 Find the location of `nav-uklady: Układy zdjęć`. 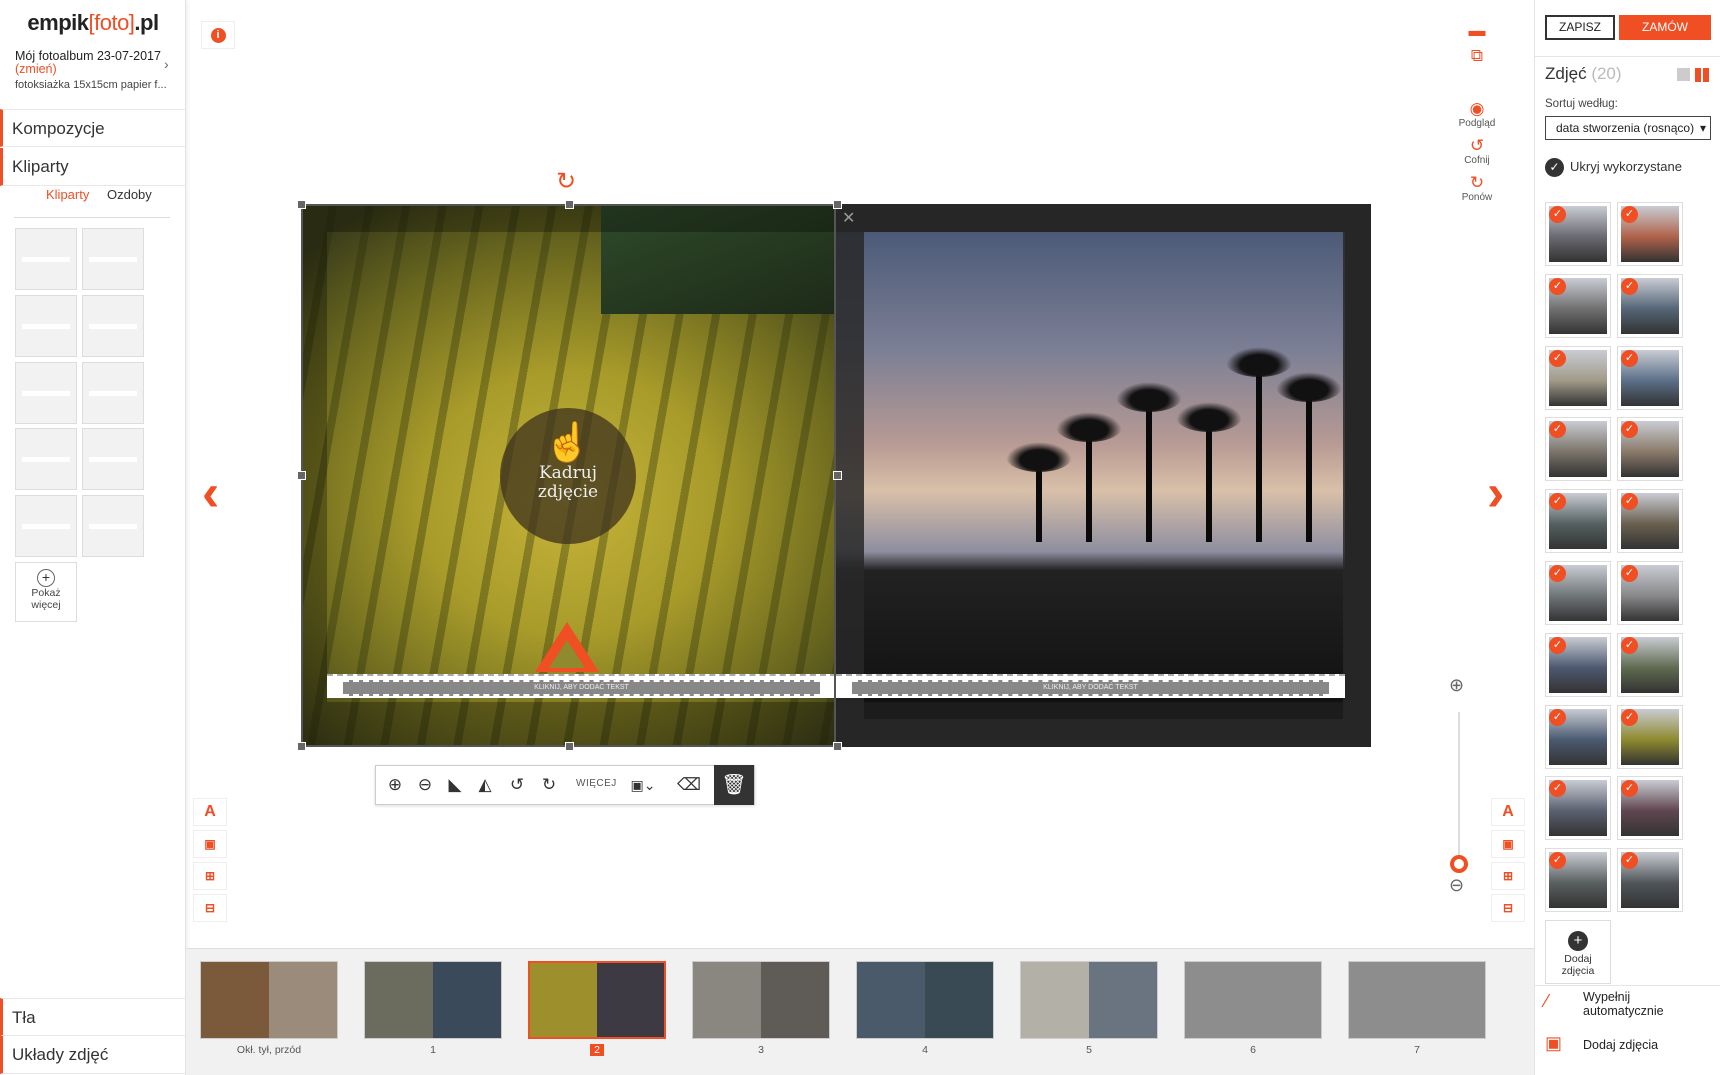

nav-uklady: Układy zdjęć is located at coordinates (93, 1055).